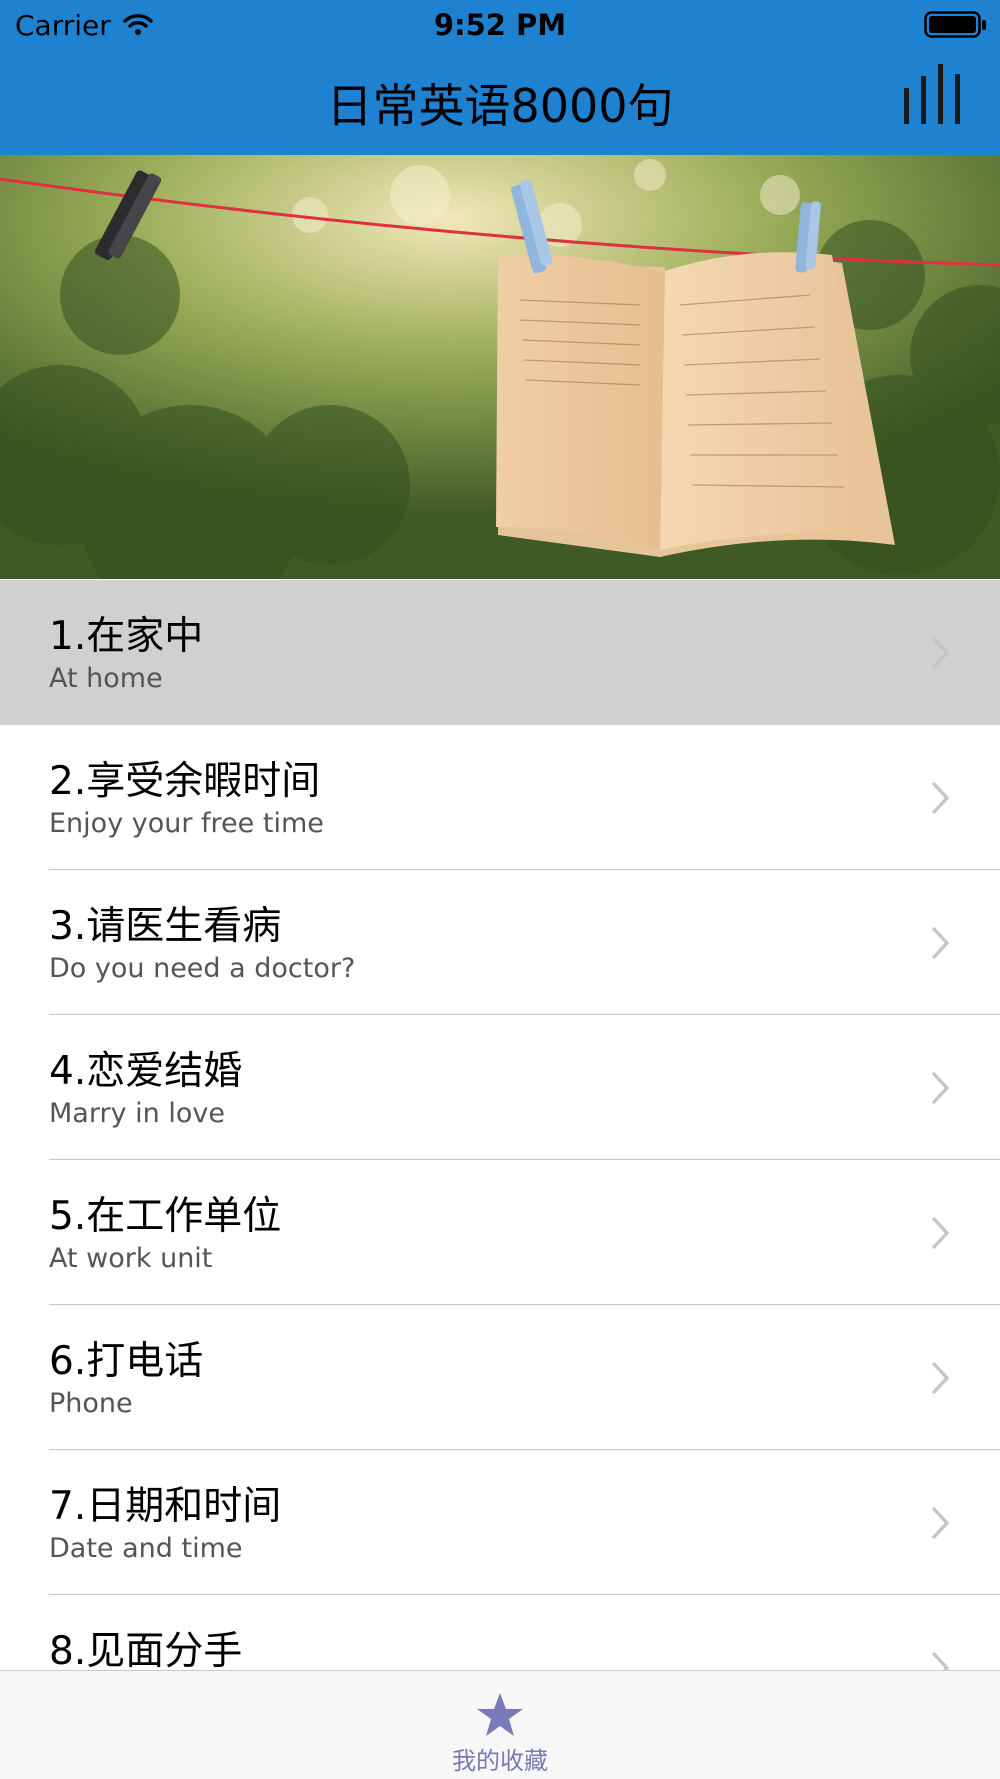  Describe the element at coordinates (500, 1717) in the screenshot. I see `star-icon` at that location.